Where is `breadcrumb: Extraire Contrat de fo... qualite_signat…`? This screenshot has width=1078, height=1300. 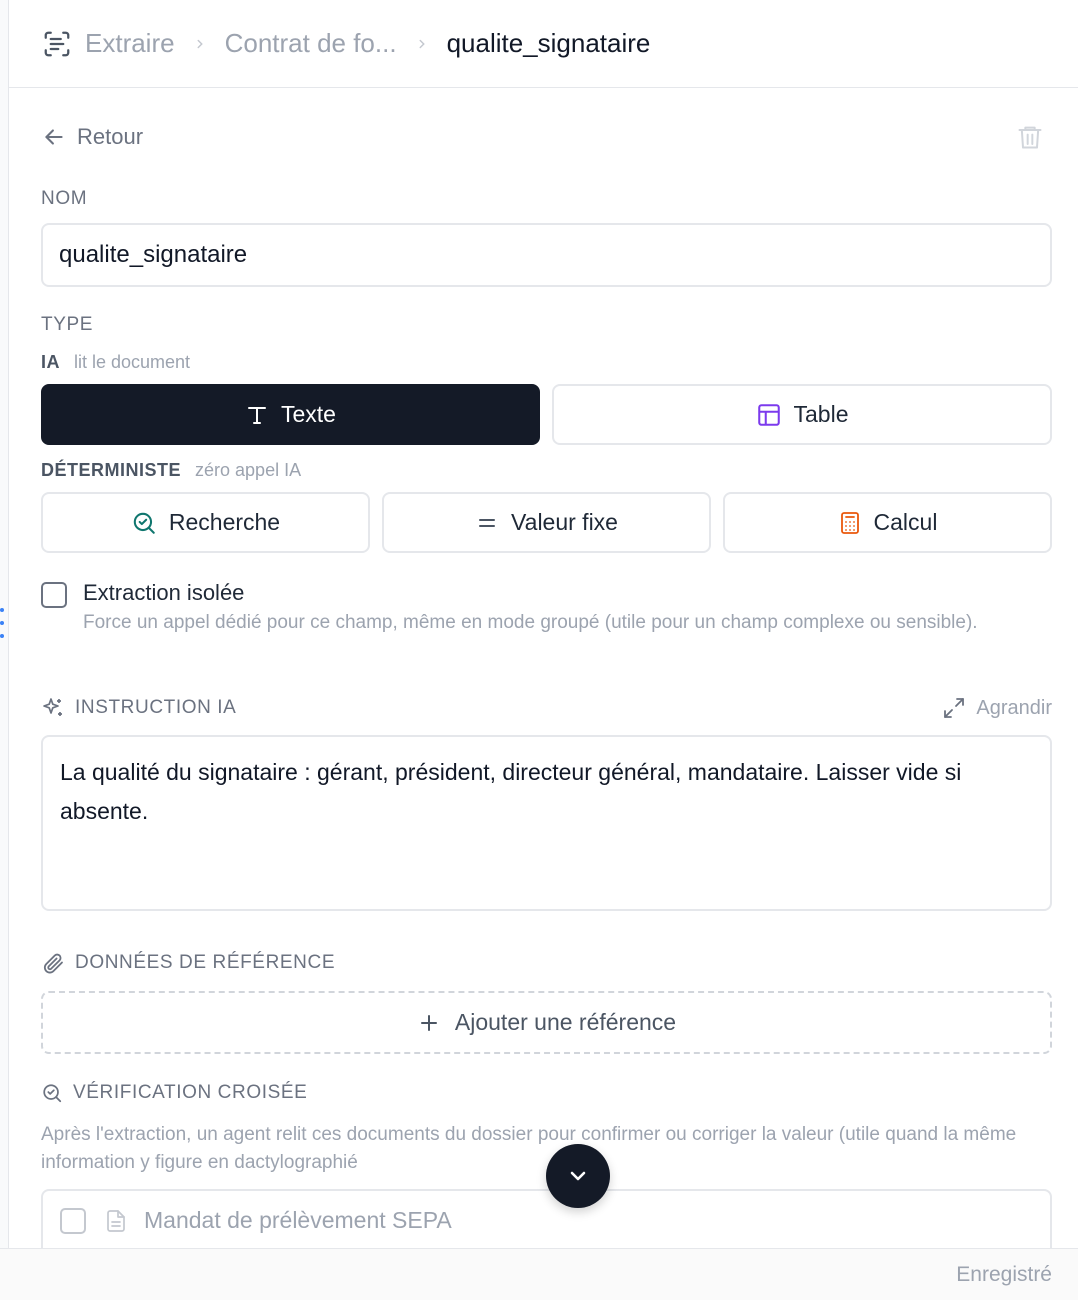 breadcrumb: Extraire Contrat de fo... qualite_signat… is located at coordinates (543, 44).